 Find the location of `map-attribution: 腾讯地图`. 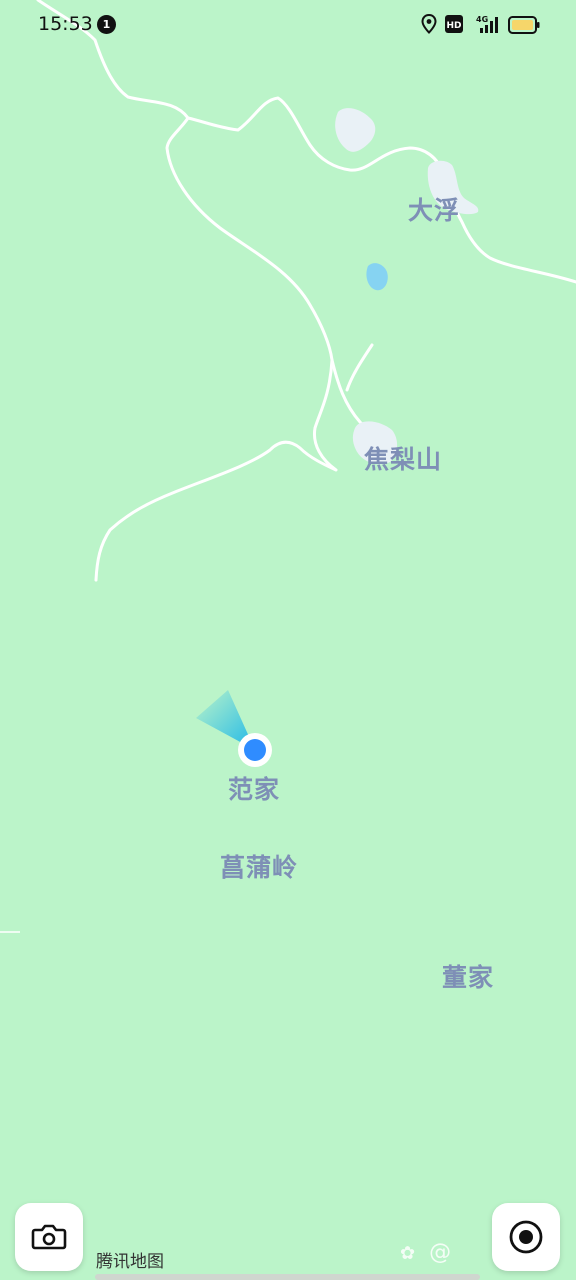

map-attribution: 腾讯地图 is located at coordinates (130, 1262).